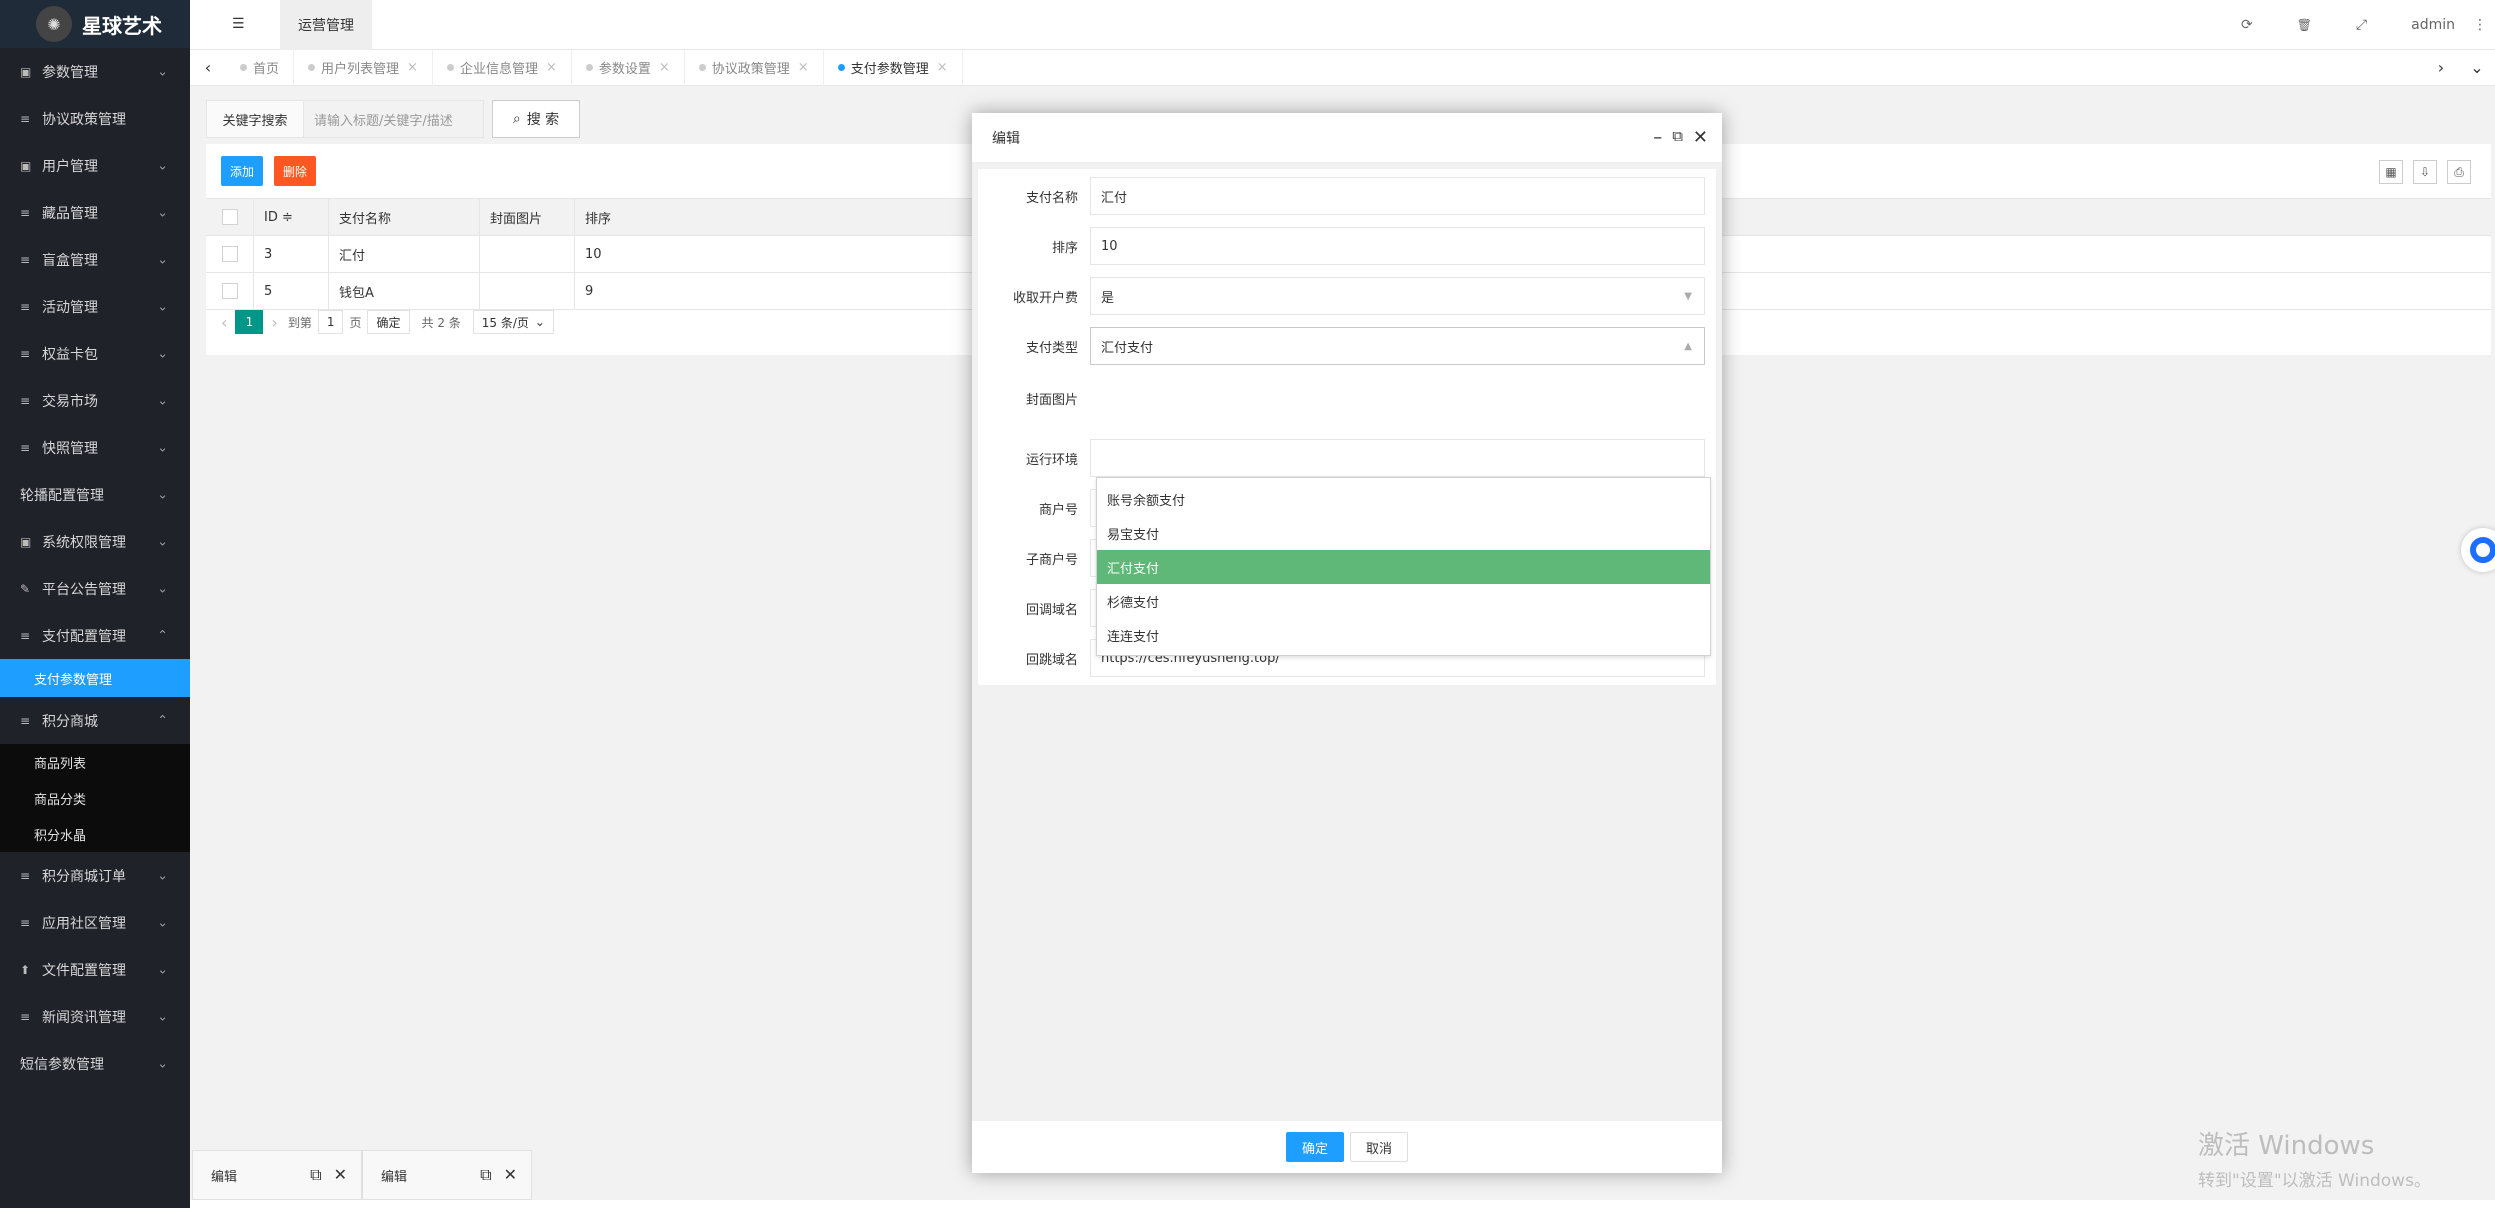 The width and height of the screenshot is (2495, 1208). I want to click on field-input, so click(1397, 458).